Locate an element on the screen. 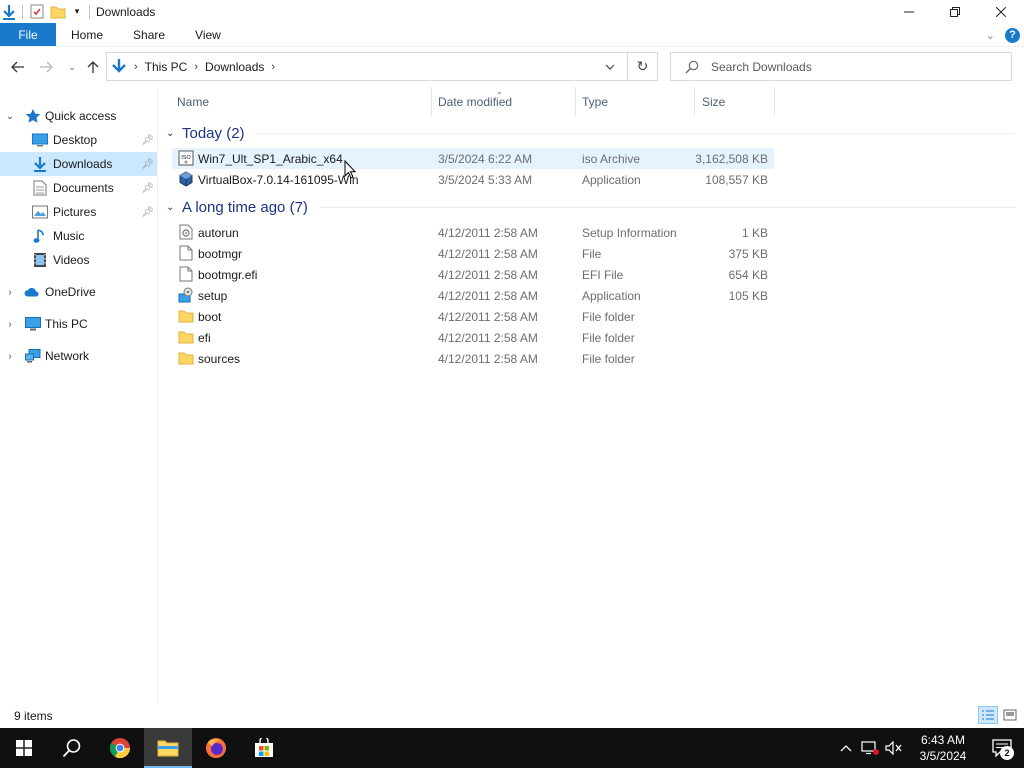 The width and height of the screenshot is (1024, 768). sidebar-item-onedrive: › OneDrive is located at coordinates (79, 292).